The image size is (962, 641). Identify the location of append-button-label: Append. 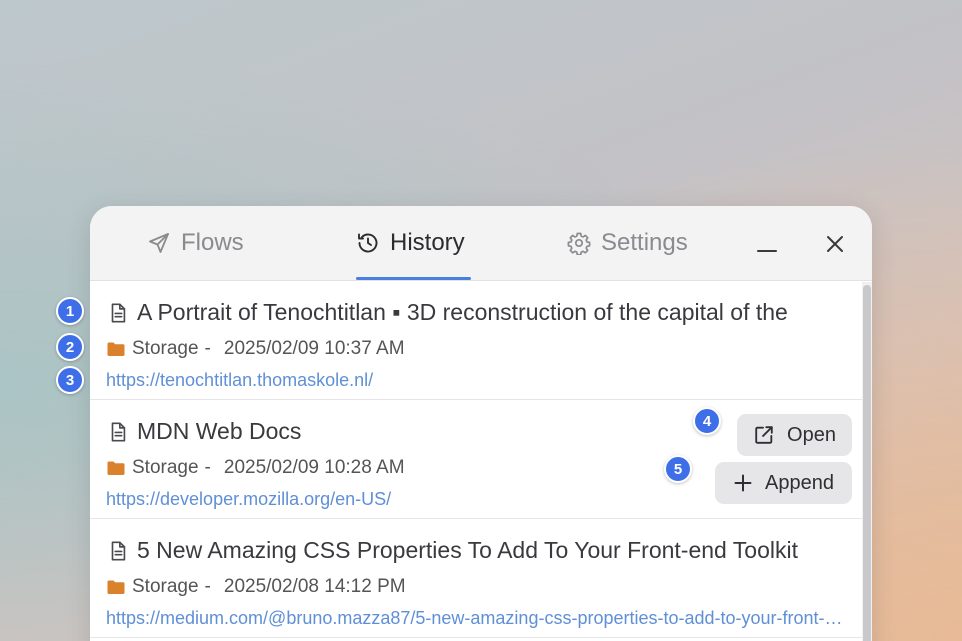
(799, 482).